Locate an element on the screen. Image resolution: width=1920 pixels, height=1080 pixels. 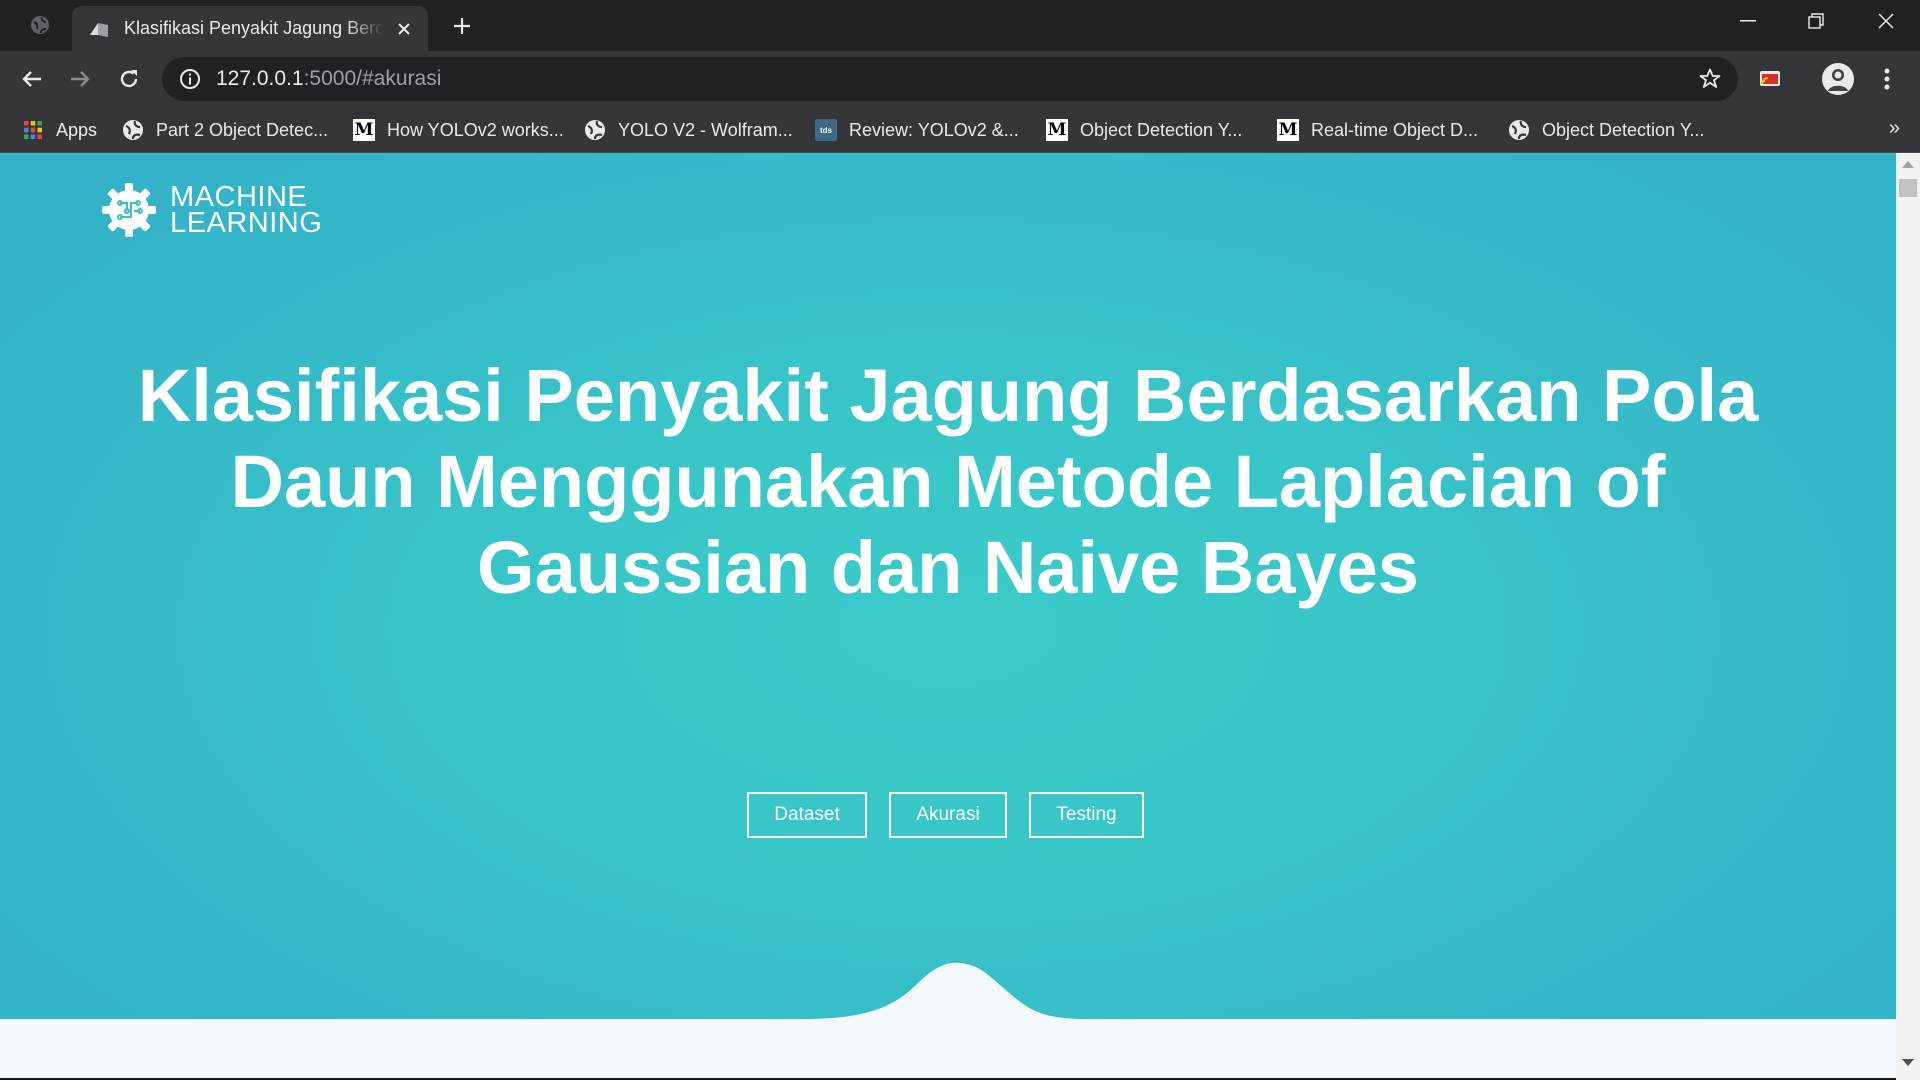
scroll-up-arrow-icon is located at coordinates (1908, 164).